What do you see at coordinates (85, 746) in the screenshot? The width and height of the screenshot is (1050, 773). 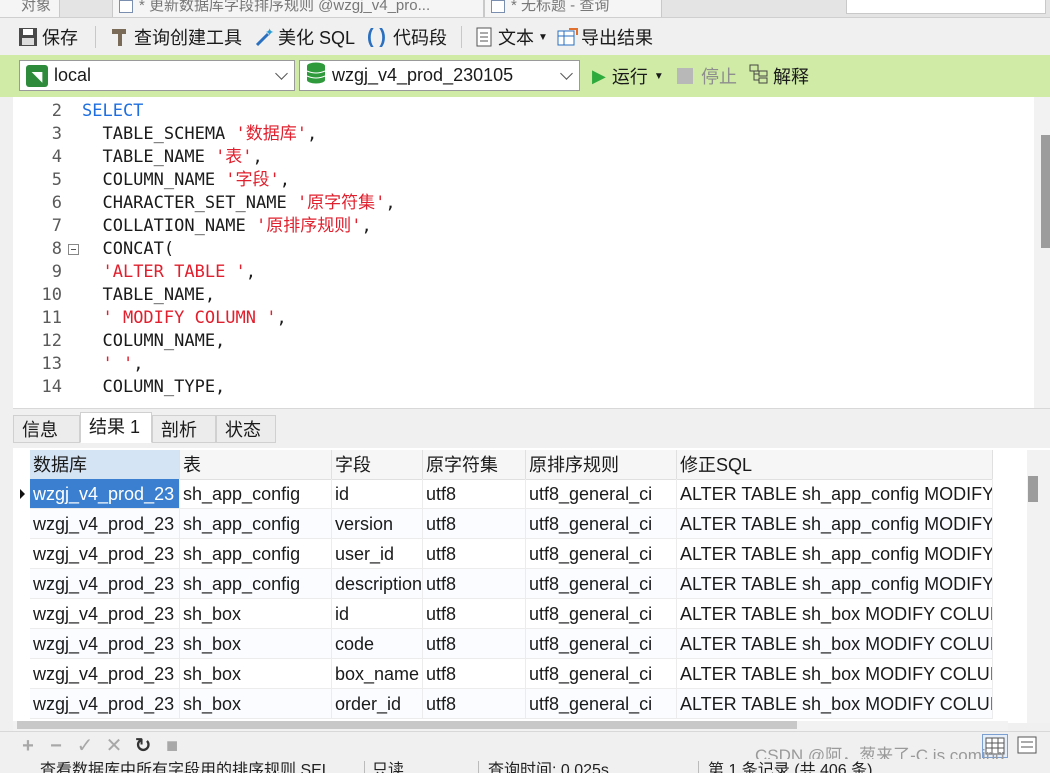 I see `apply-check-icon: ✓` at bounding box center [85, 746].